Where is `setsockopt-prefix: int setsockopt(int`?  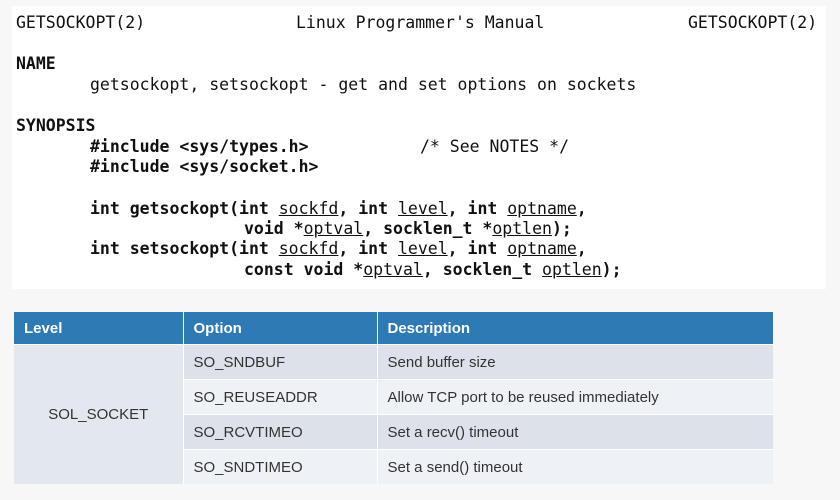
setsockopt-prefix: int setsockopt(int is located at coordinates (184, 248).